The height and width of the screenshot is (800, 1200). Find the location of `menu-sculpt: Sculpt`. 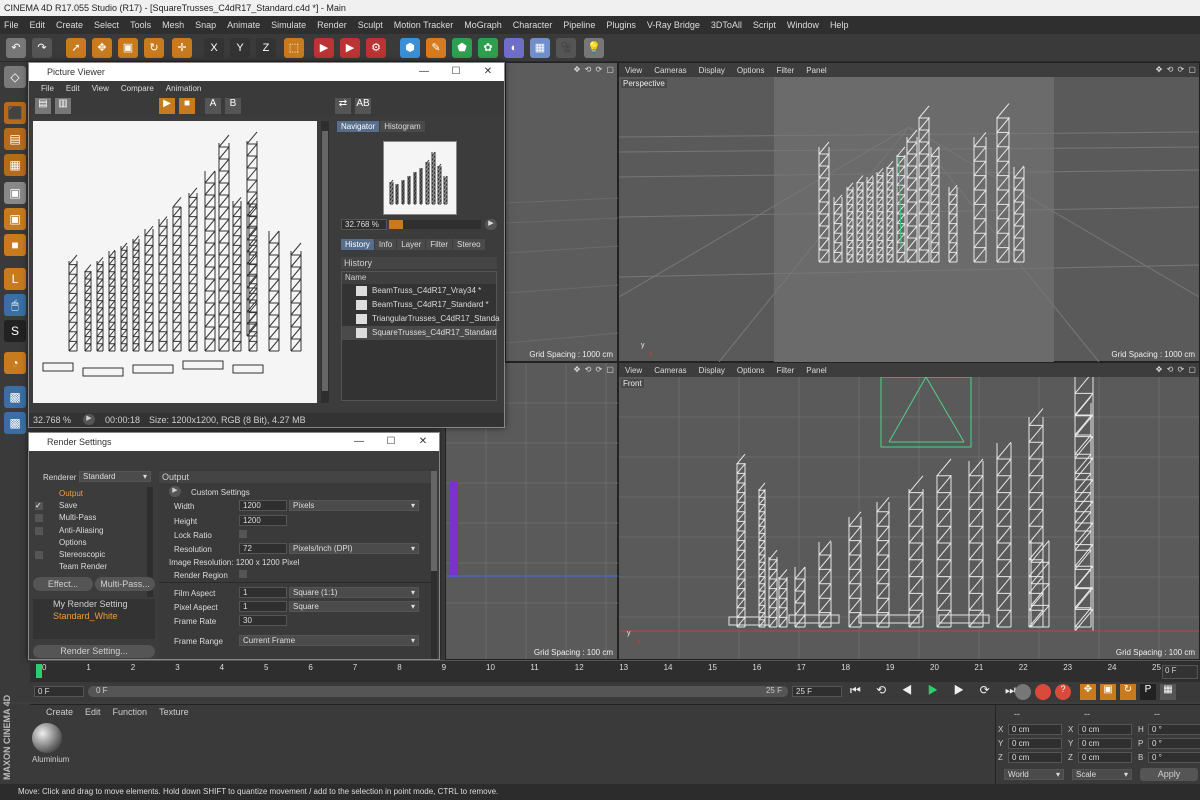

menu-sculpt: Sculpt is located at coordinates (370, 25).